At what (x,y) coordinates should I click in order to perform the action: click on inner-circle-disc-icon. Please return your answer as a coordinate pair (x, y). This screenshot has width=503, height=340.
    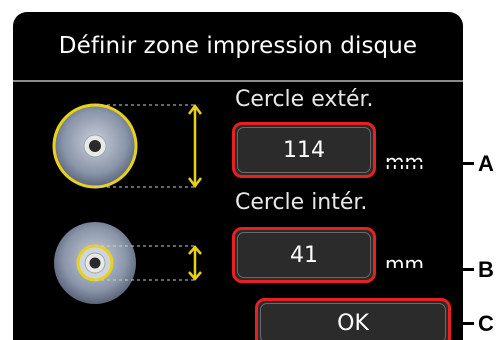
    Looking at the image, I should click on (128, 263).